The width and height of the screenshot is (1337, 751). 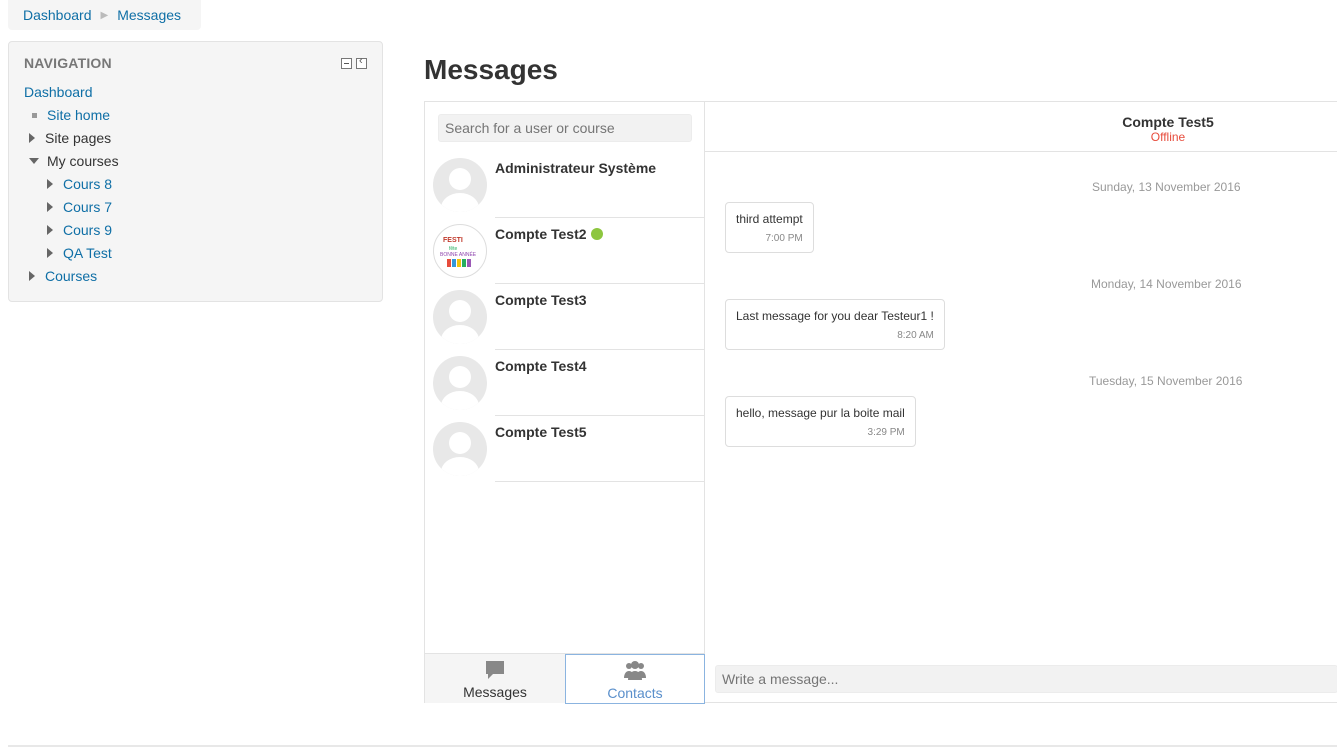 I want to click on bullet-icon, so click(x=34, y=115).